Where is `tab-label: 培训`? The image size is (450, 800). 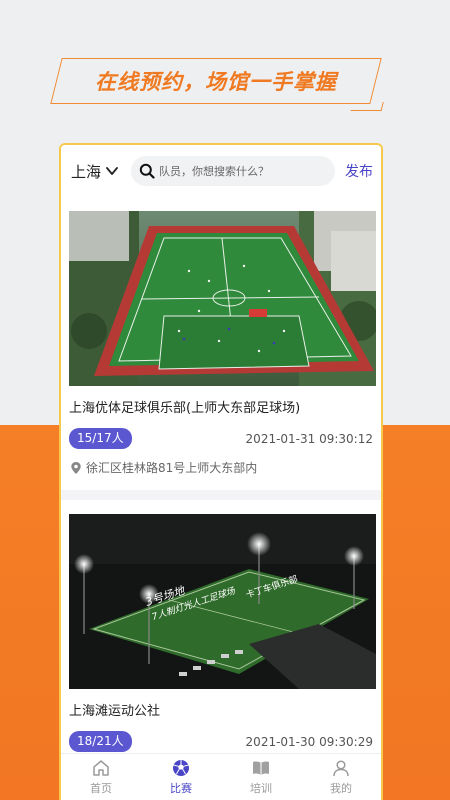
tab-label: 培训 is located at coordinates (261, 788).